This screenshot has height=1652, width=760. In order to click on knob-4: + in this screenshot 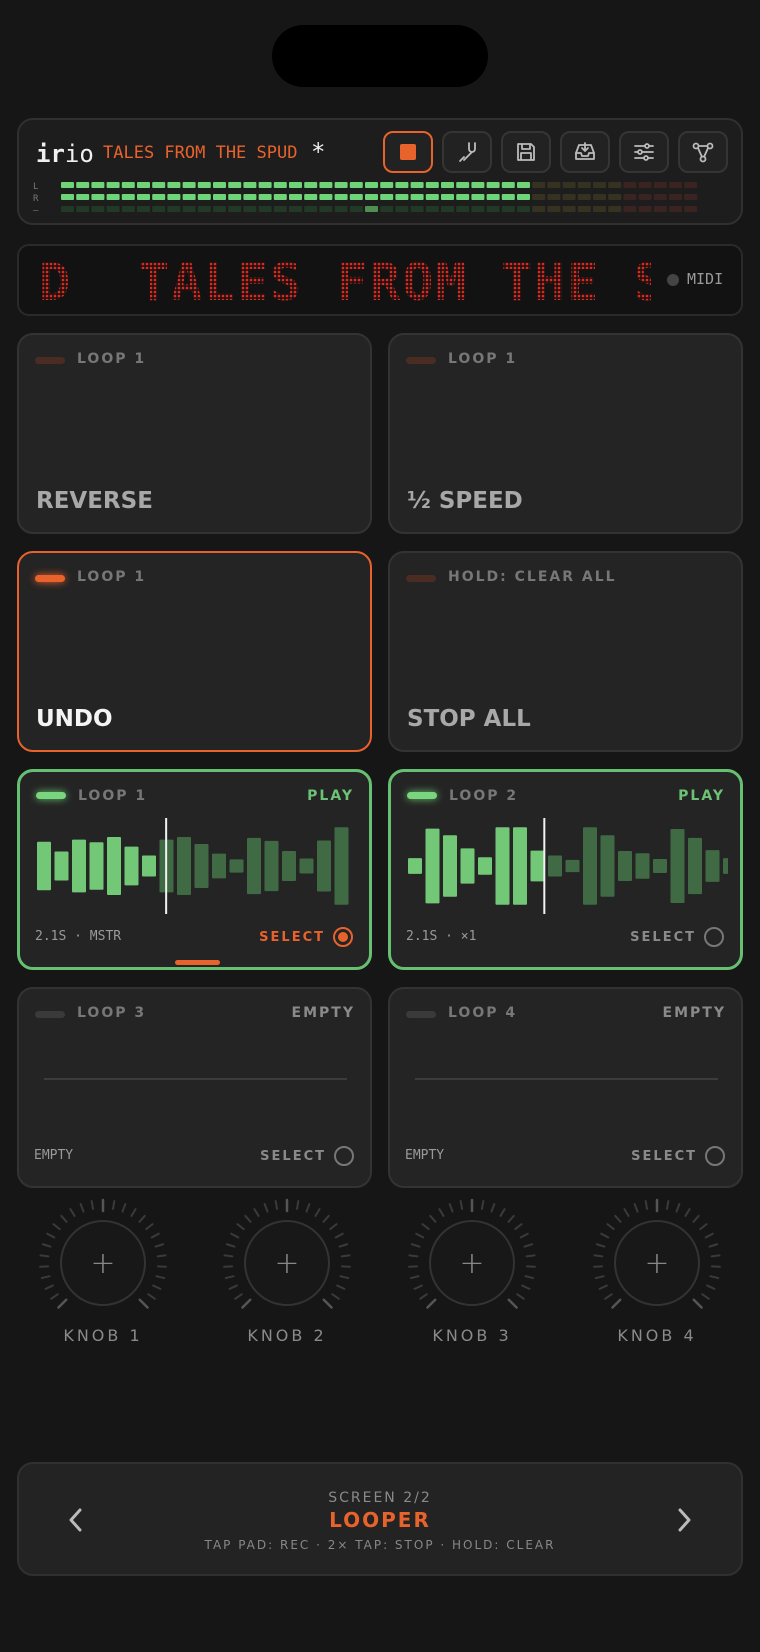, I will do `click(657, 1263)`.